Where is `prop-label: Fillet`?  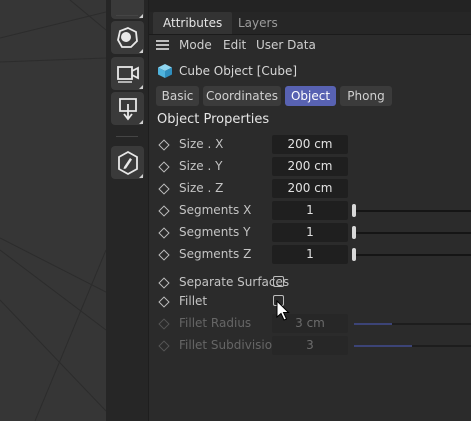 prop-label: Fillet is located at coordinates (193, 301).